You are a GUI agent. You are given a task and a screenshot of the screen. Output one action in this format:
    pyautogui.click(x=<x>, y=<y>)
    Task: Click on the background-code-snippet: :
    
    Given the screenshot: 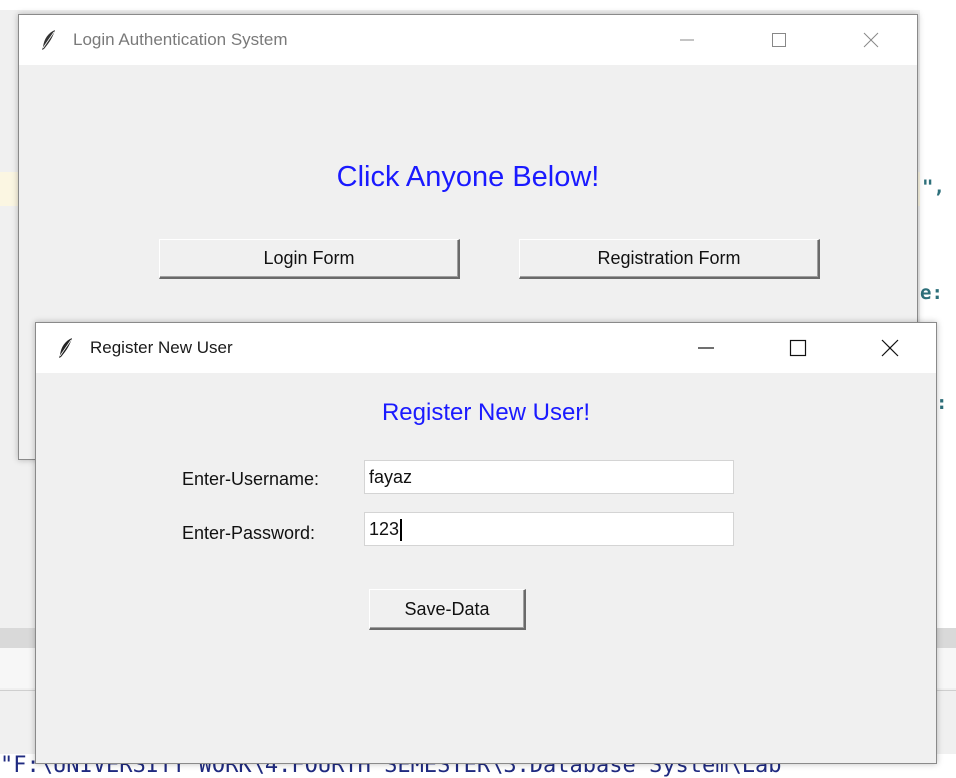 What is the action you would take?
    pyautogui.click(x=942, y=403)
    